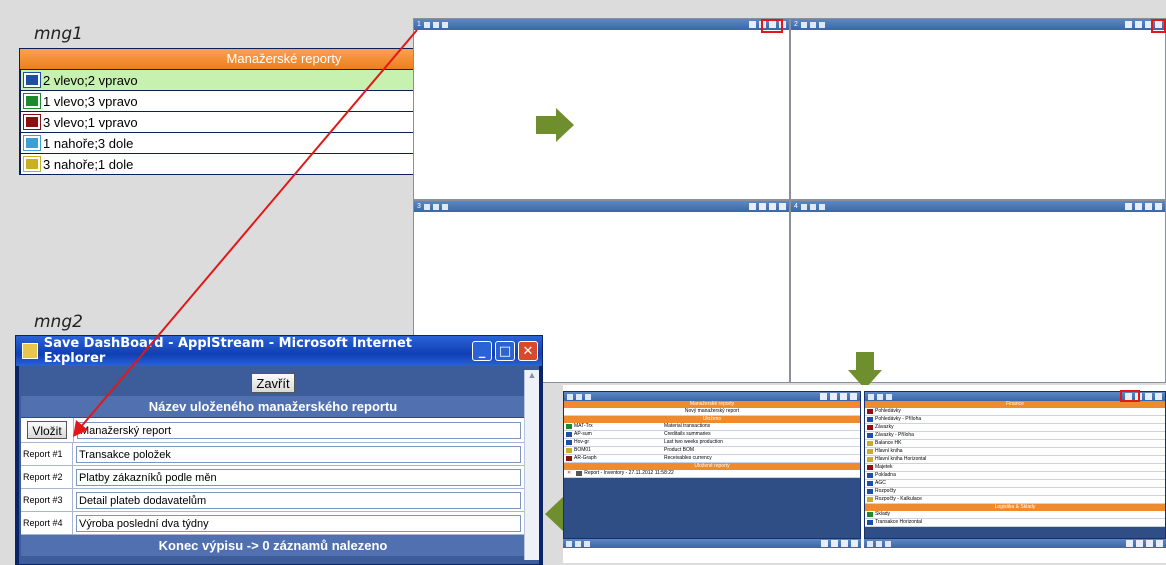  What do you see at coordinates (47, 523) in the screenshot?
I see `report-label: Report #4` at bounding box center [47, 523].